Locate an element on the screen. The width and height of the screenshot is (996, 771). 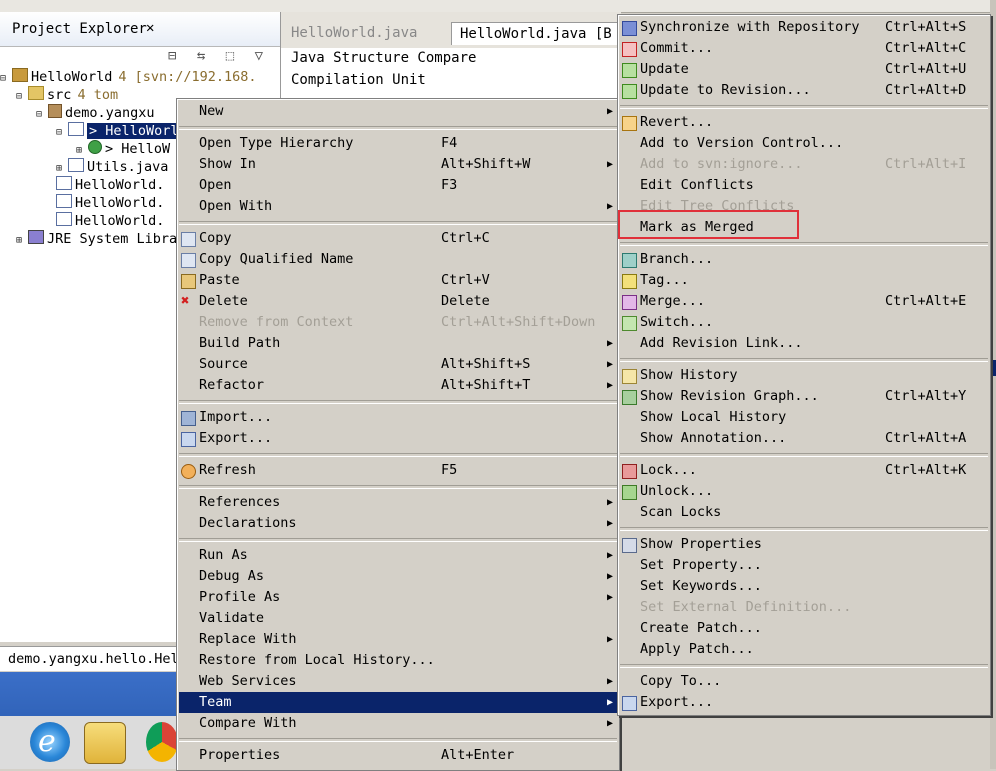
team-item-show-history: Show History is located at coordinates (804, 375).